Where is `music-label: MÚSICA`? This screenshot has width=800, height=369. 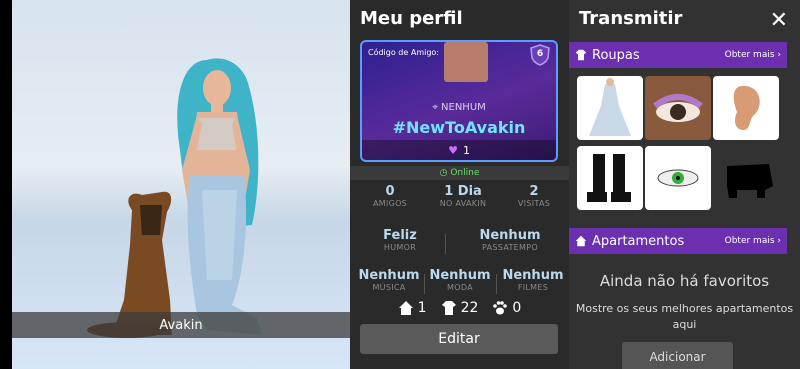 music-label: MÚSICA is located at coordinates (389, 287).